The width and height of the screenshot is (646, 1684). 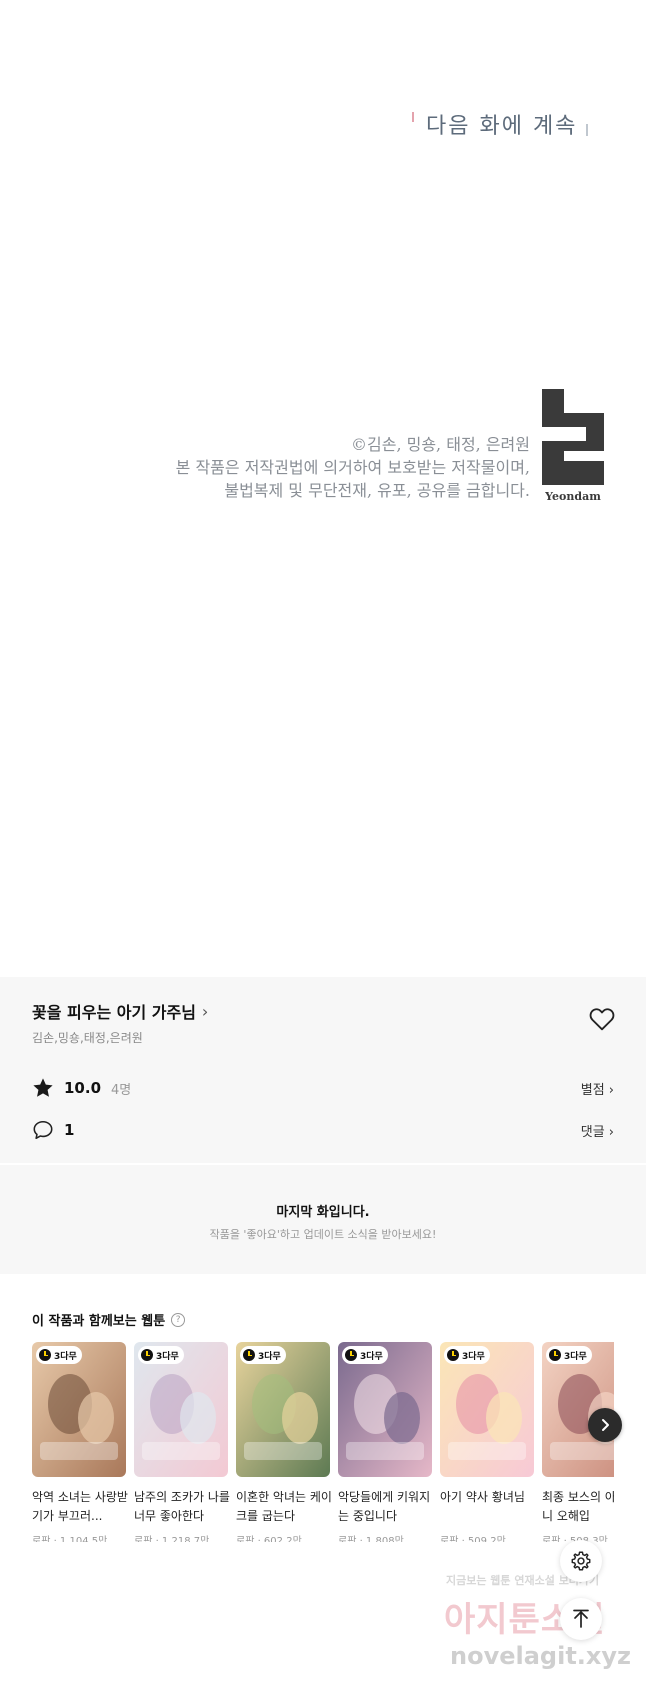 What do you see at coordinates (83, 1088) in the screenshot?
I see `rating-value: 10.0` at bounding box center [83, 1088].